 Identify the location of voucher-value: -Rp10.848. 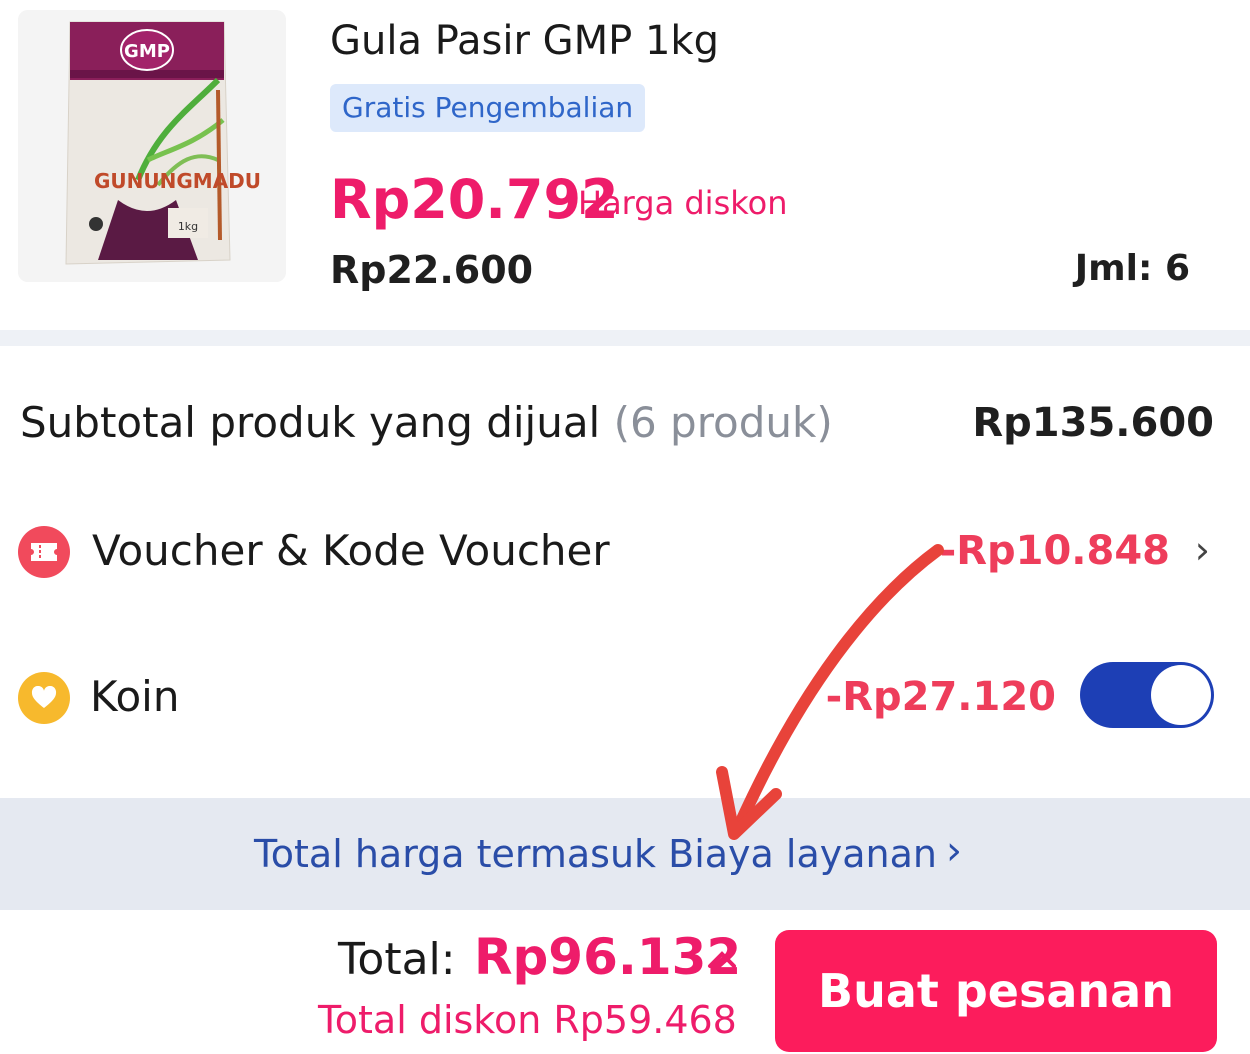
(1054, 551).